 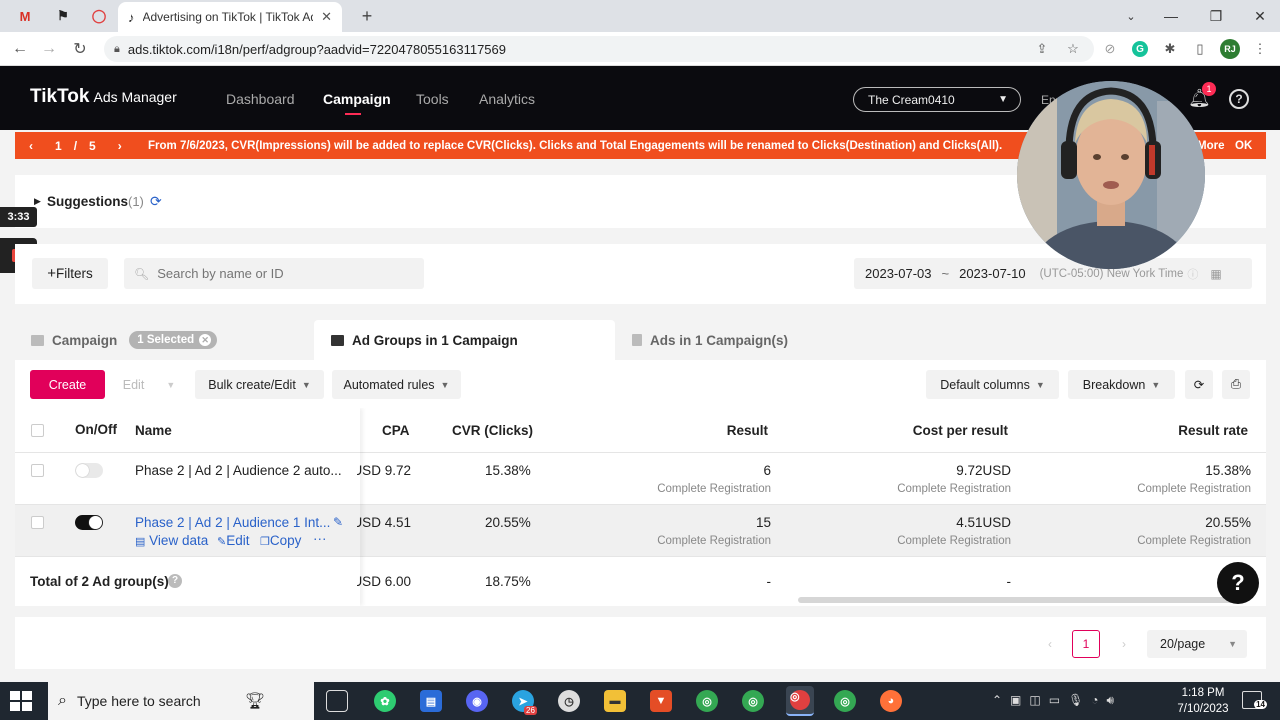 I want to click on system-tray: ⌃▣◫▭🎙︎◔🔊︎, so click(x=1057, y=700).